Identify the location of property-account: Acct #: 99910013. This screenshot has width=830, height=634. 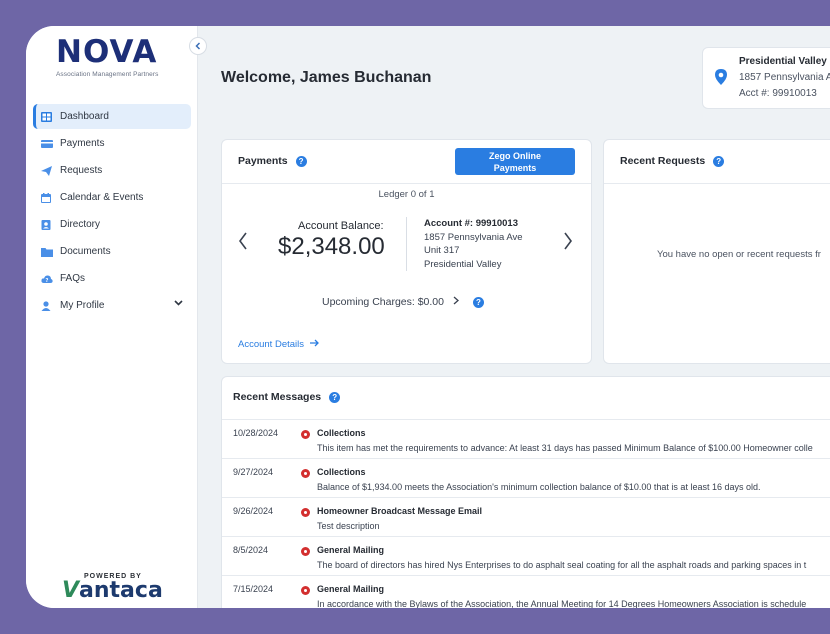
(778, 93).